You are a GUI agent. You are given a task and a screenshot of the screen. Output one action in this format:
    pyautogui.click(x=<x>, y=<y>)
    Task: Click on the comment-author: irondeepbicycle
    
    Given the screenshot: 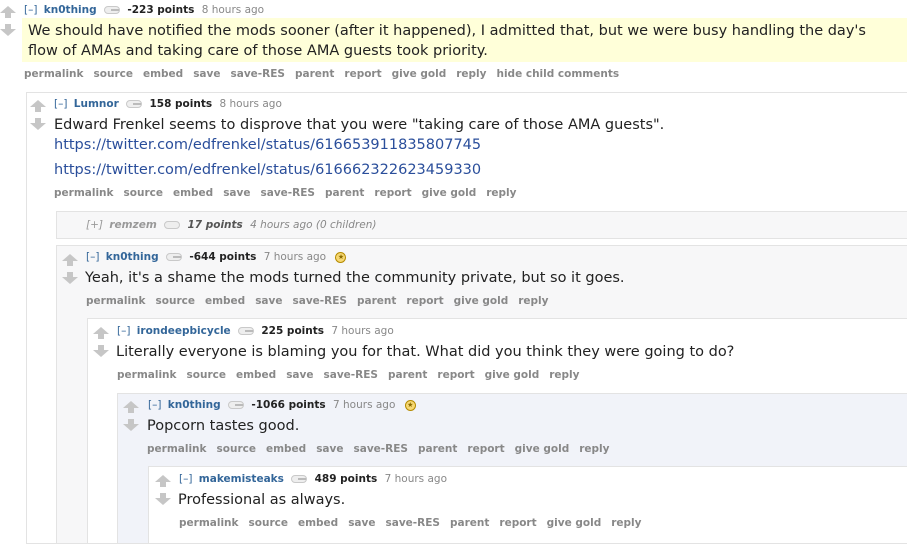 What is the action you would take?
    pyautogui.click(x=184, y=331)
    